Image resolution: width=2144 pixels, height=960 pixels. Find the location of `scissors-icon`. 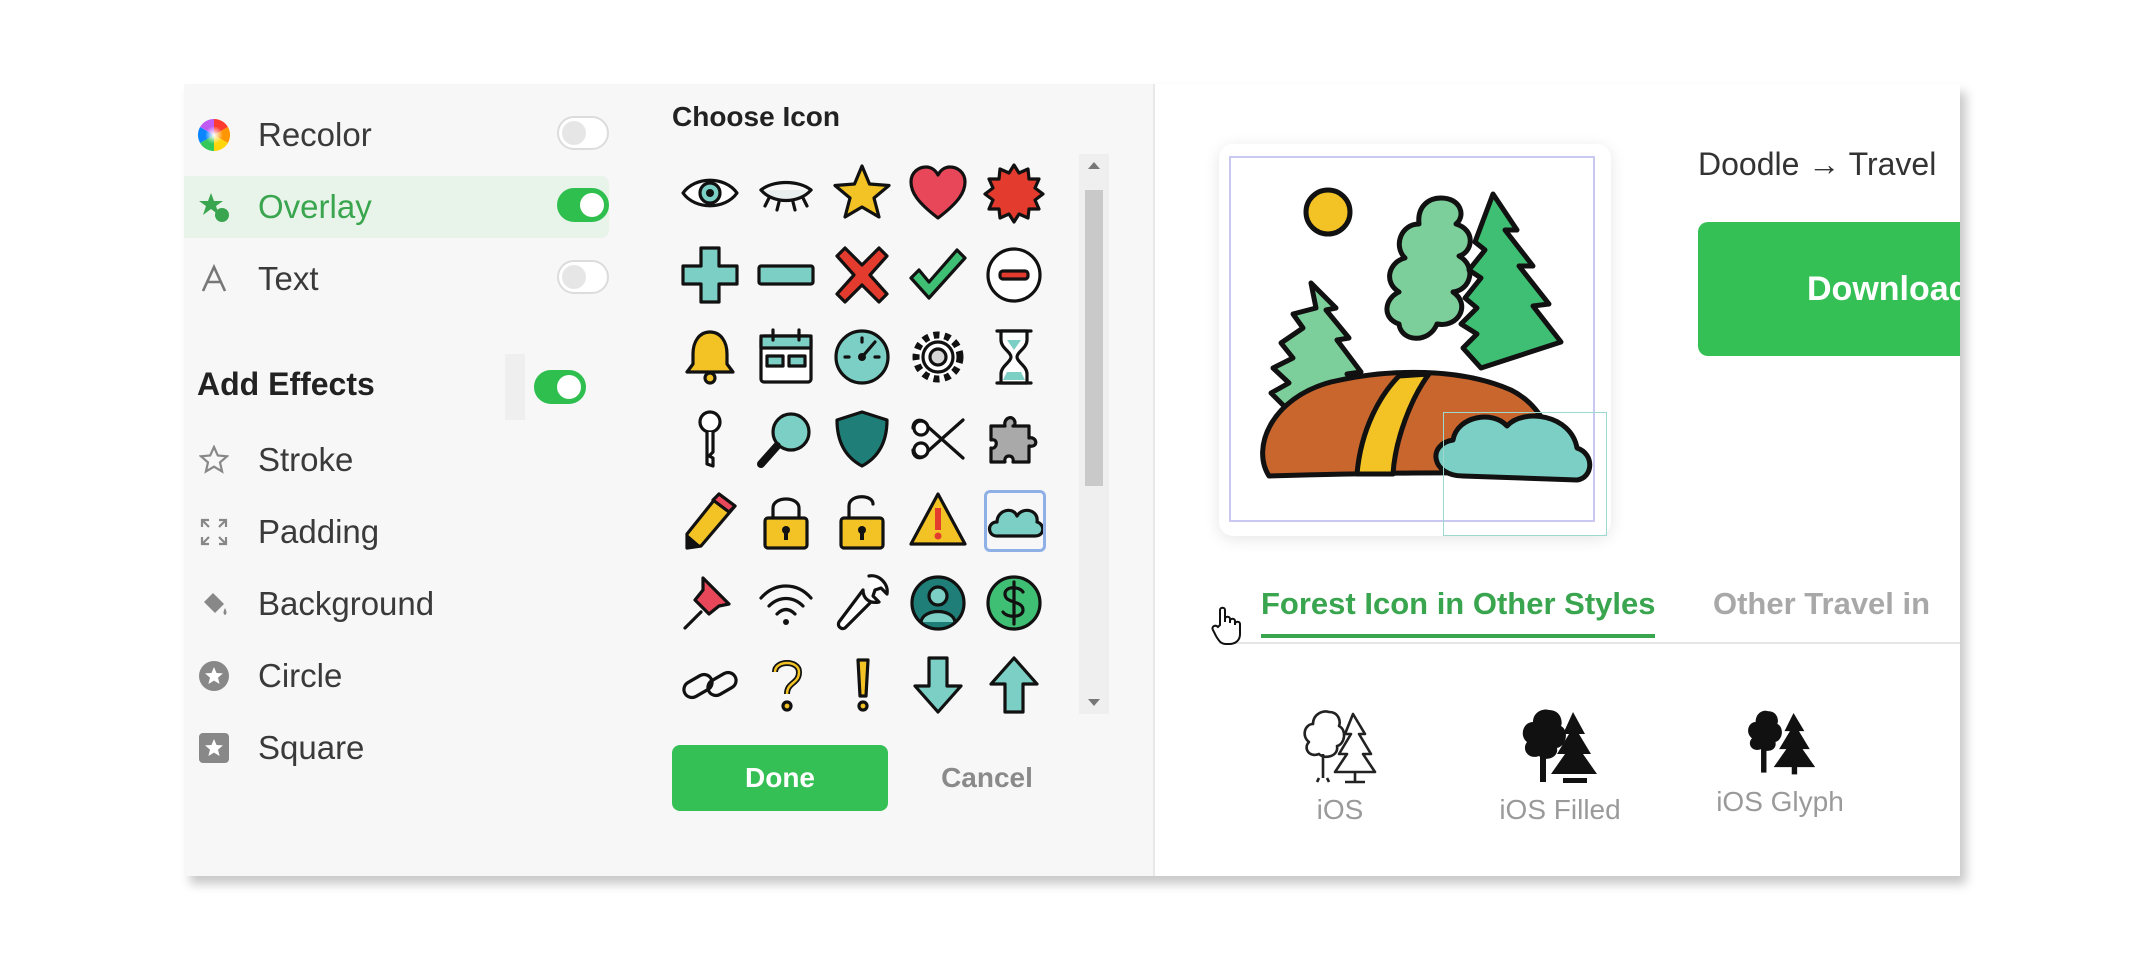

scissors-icon is located at coordinates (938, 439).